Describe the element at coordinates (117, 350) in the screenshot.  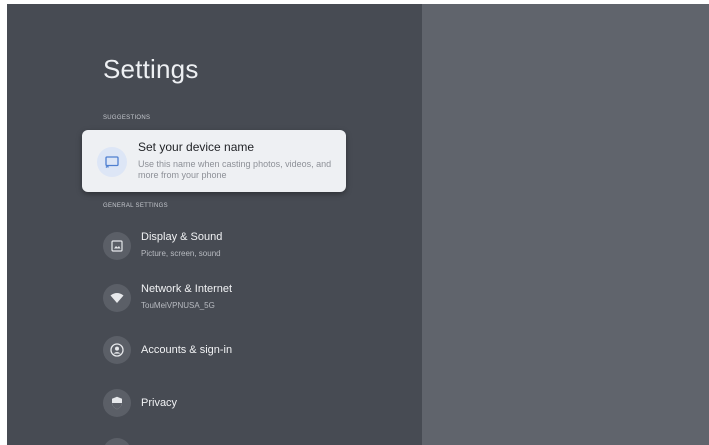
I see `account-icon` at that location.